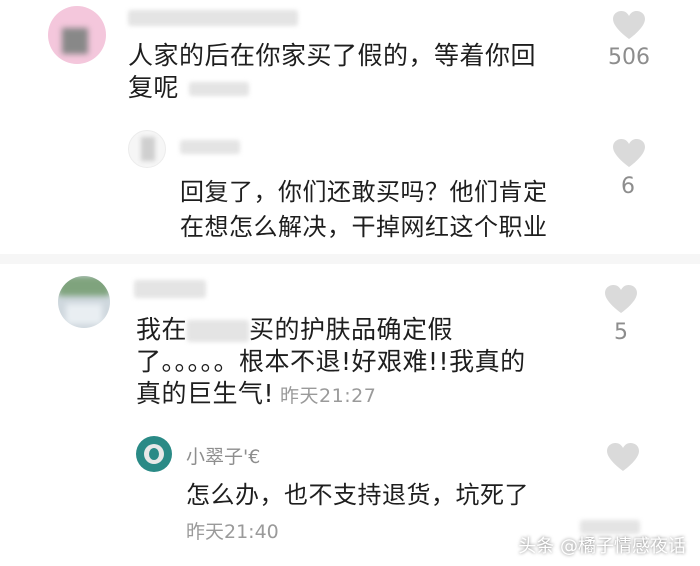 This screenshot has height=566, width=700. Describe the element at coordinates (205, 393) in the screenshot. I see `comment-line: 真的巨生气!` at that location.